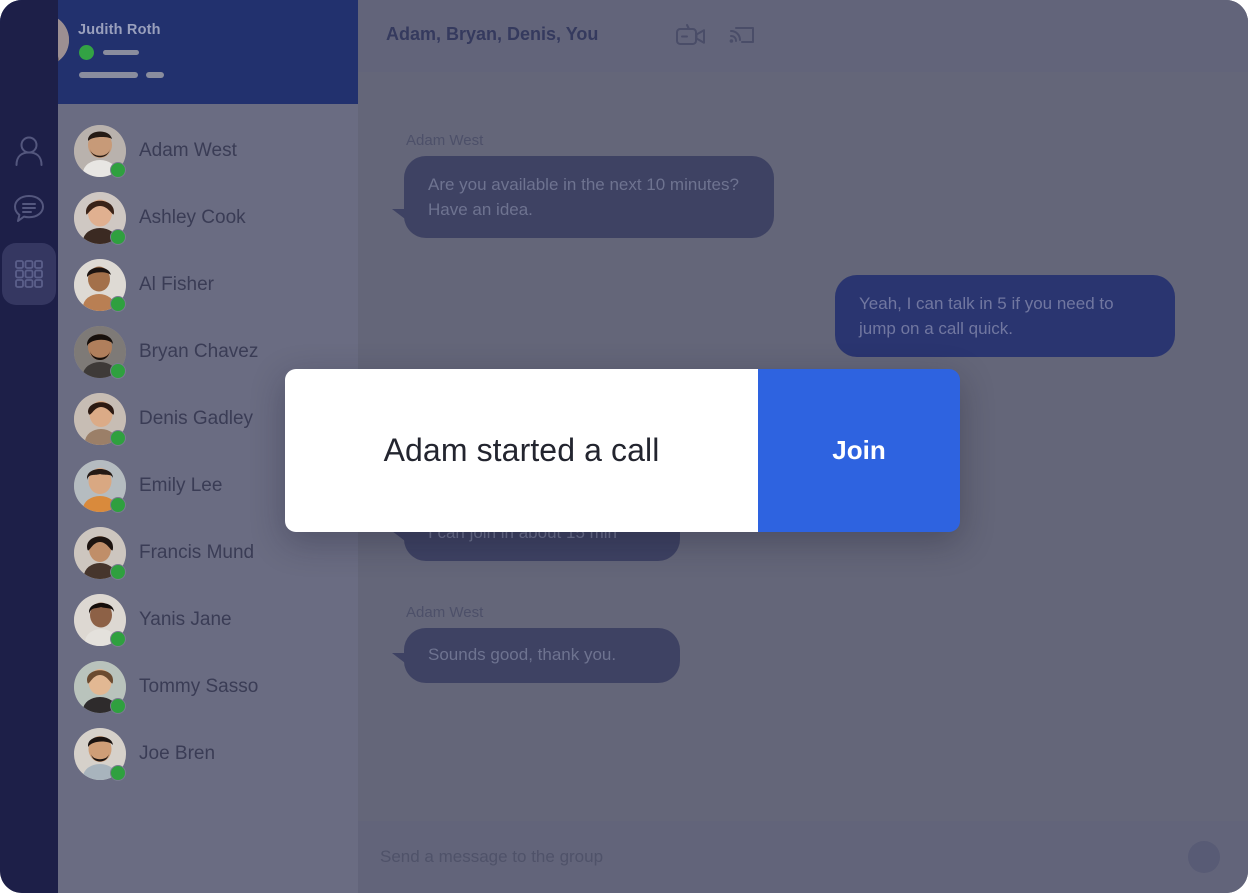  I want to click on join-call-button: Join, so click(859, 450).